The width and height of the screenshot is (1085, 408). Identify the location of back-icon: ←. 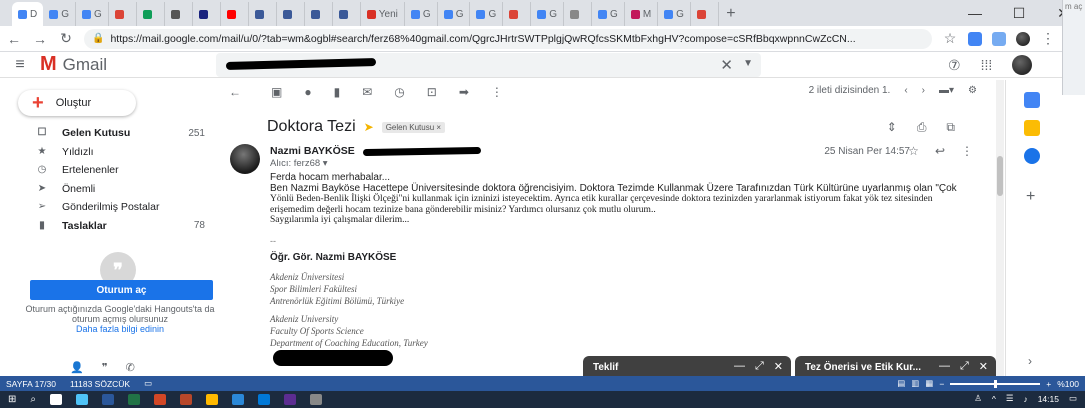
(14, 39).